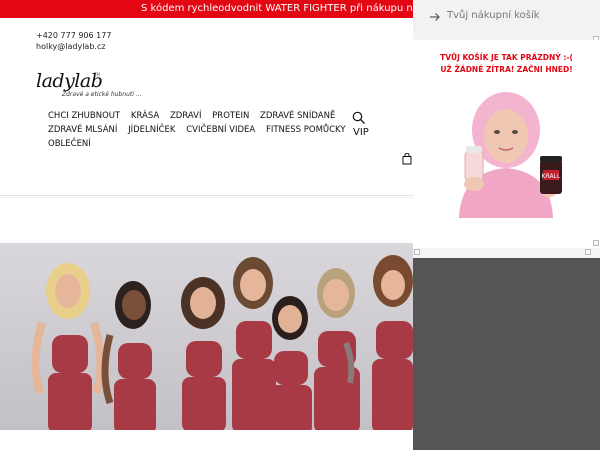  What do you see at coordinates (145, 116) in the screenshot?
I see `nav-item-krasa: KRÁSA` at bounding box center [145, 116].